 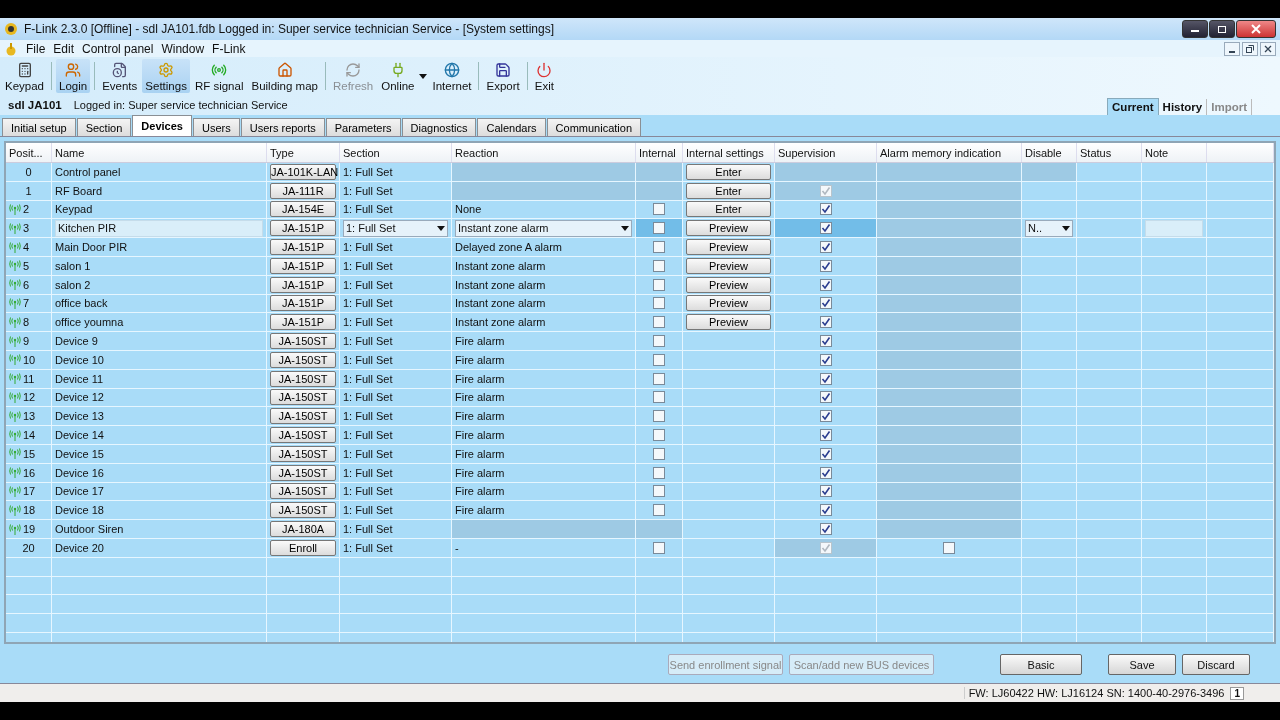 What do you see at coordinates (104, 127) in the screenshot?
I see `tab: Section` at bounding box center [104, 127].